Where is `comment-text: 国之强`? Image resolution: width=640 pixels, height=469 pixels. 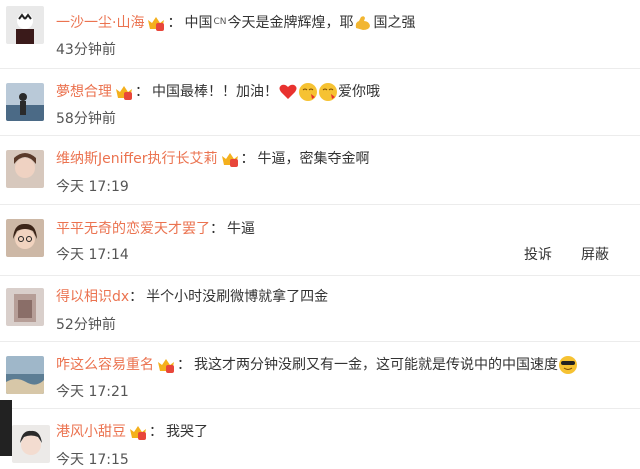
comment-text: 国之强 is located at coordinates (394, 23).